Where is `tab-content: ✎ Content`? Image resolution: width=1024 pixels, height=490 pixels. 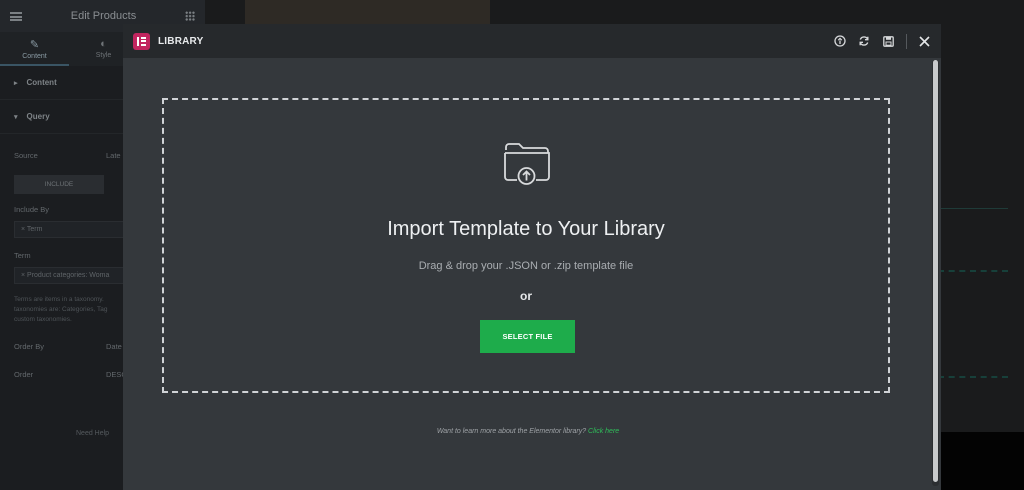
tab-content: ✎ Content is located at coordinates (34, 49).